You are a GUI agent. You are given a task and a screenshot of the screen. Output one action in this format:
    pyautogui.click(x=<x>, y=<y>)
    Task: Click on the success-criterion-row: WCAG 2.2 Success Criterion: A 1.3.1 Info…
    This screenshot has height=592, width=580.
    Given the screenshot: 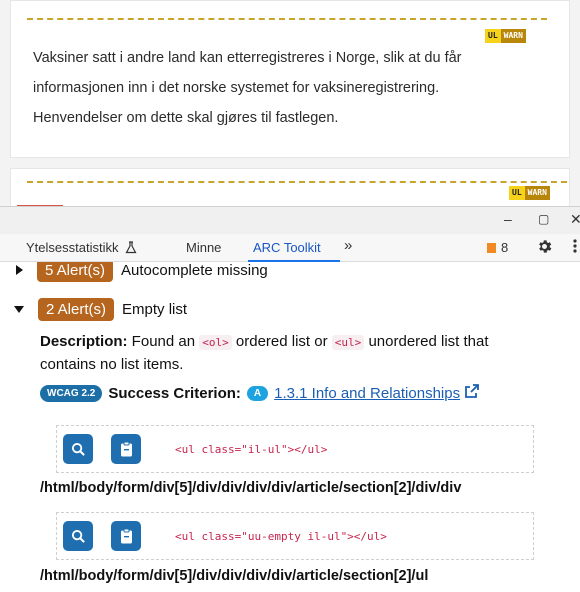 What is the action you would take?
    pyautogui.click(x=260, y=393)
    